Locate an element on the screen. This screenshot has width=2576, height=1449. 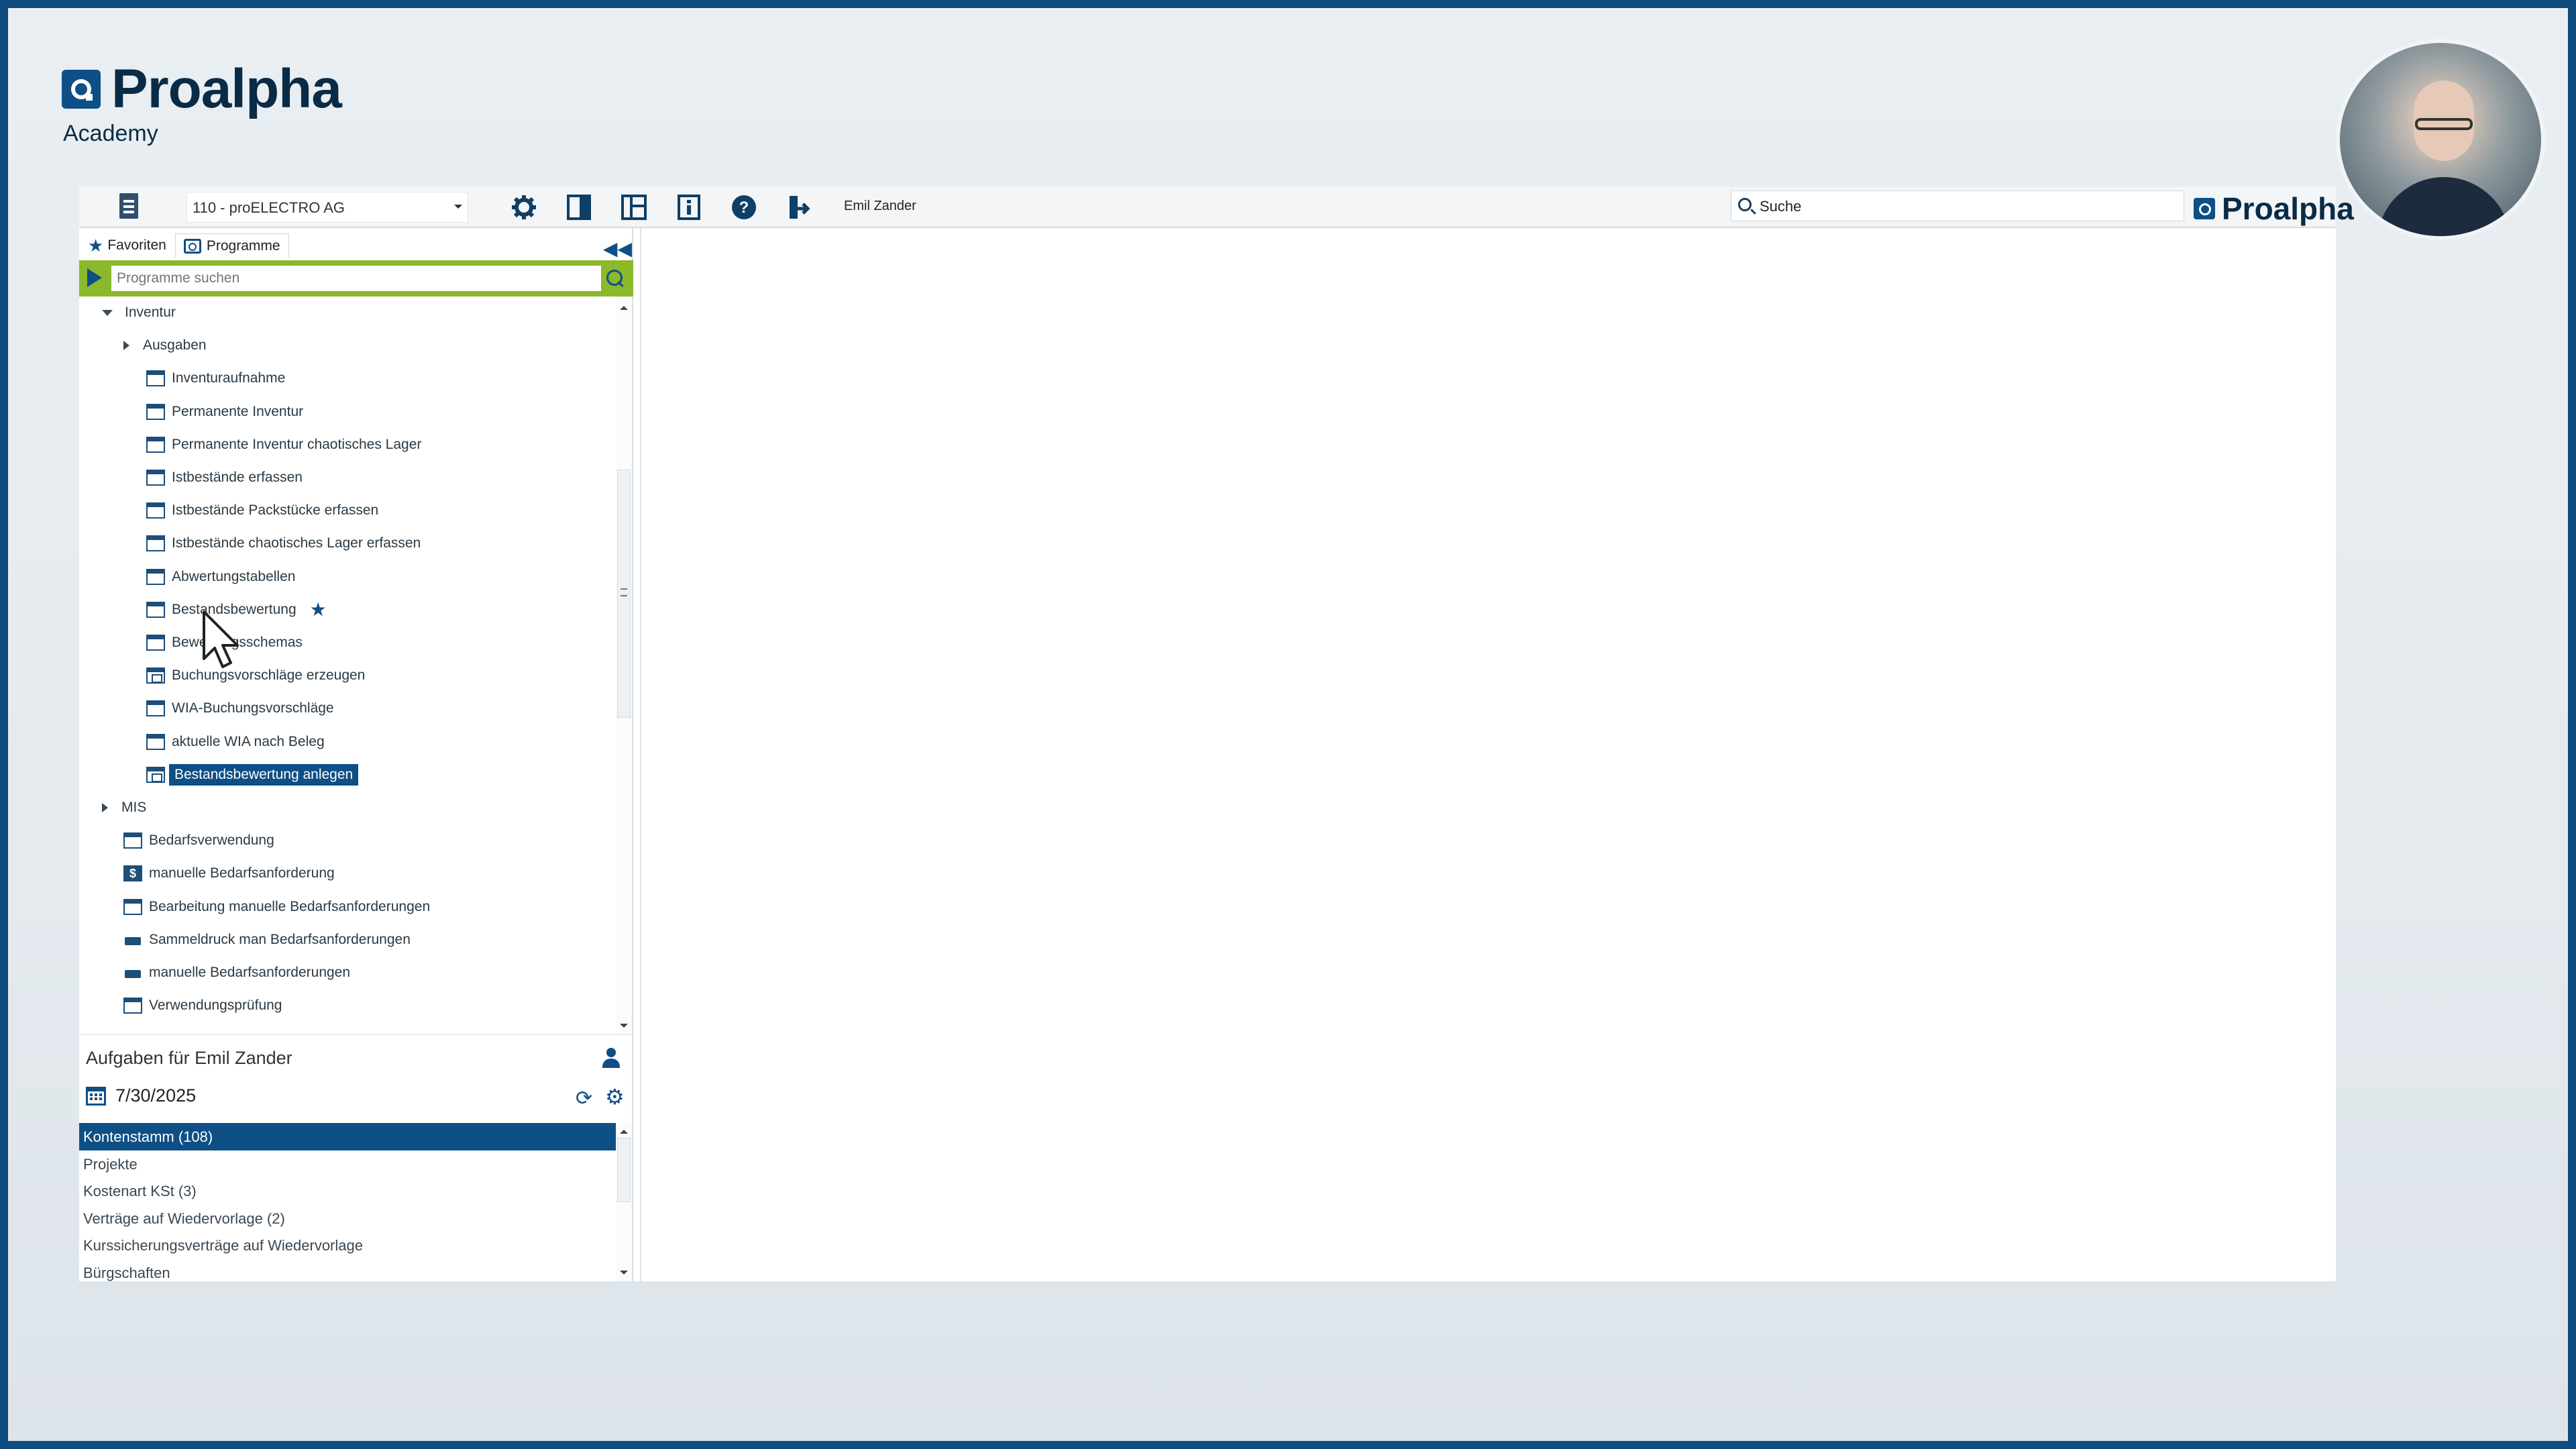
tree-item-label: Abwertungstabellen is located at coordinates (234, 576).